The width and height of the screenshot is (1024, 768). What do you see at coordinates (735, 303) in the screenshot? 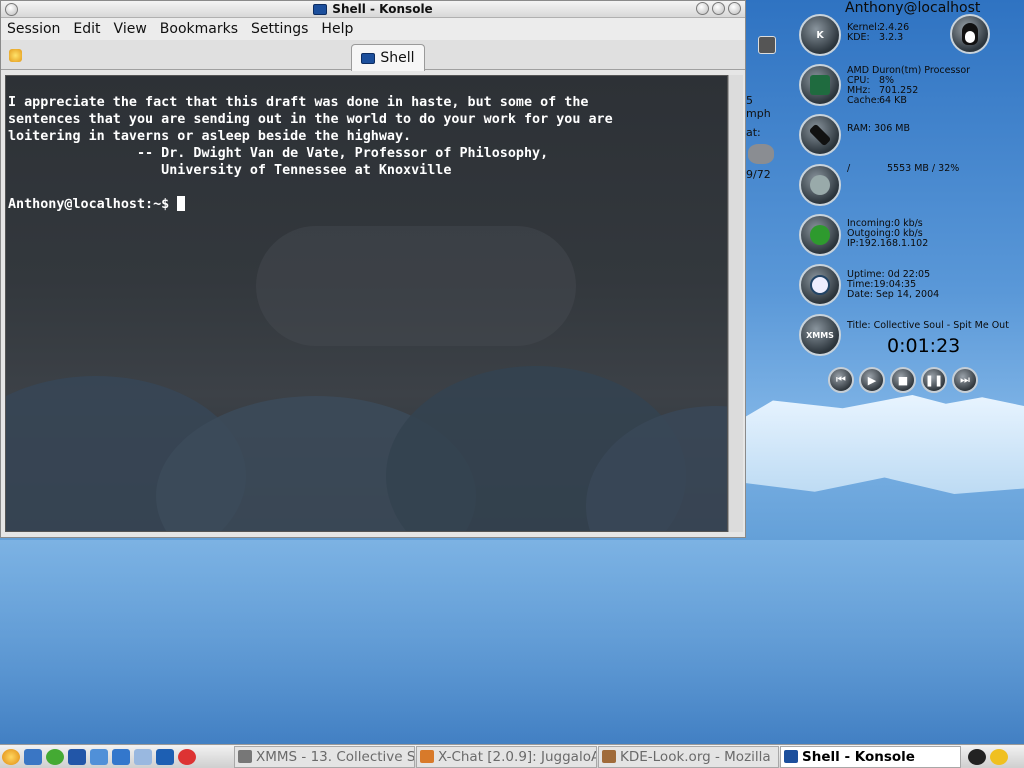
I see `terminal-scrollbar` at bounding box center [735, 303].